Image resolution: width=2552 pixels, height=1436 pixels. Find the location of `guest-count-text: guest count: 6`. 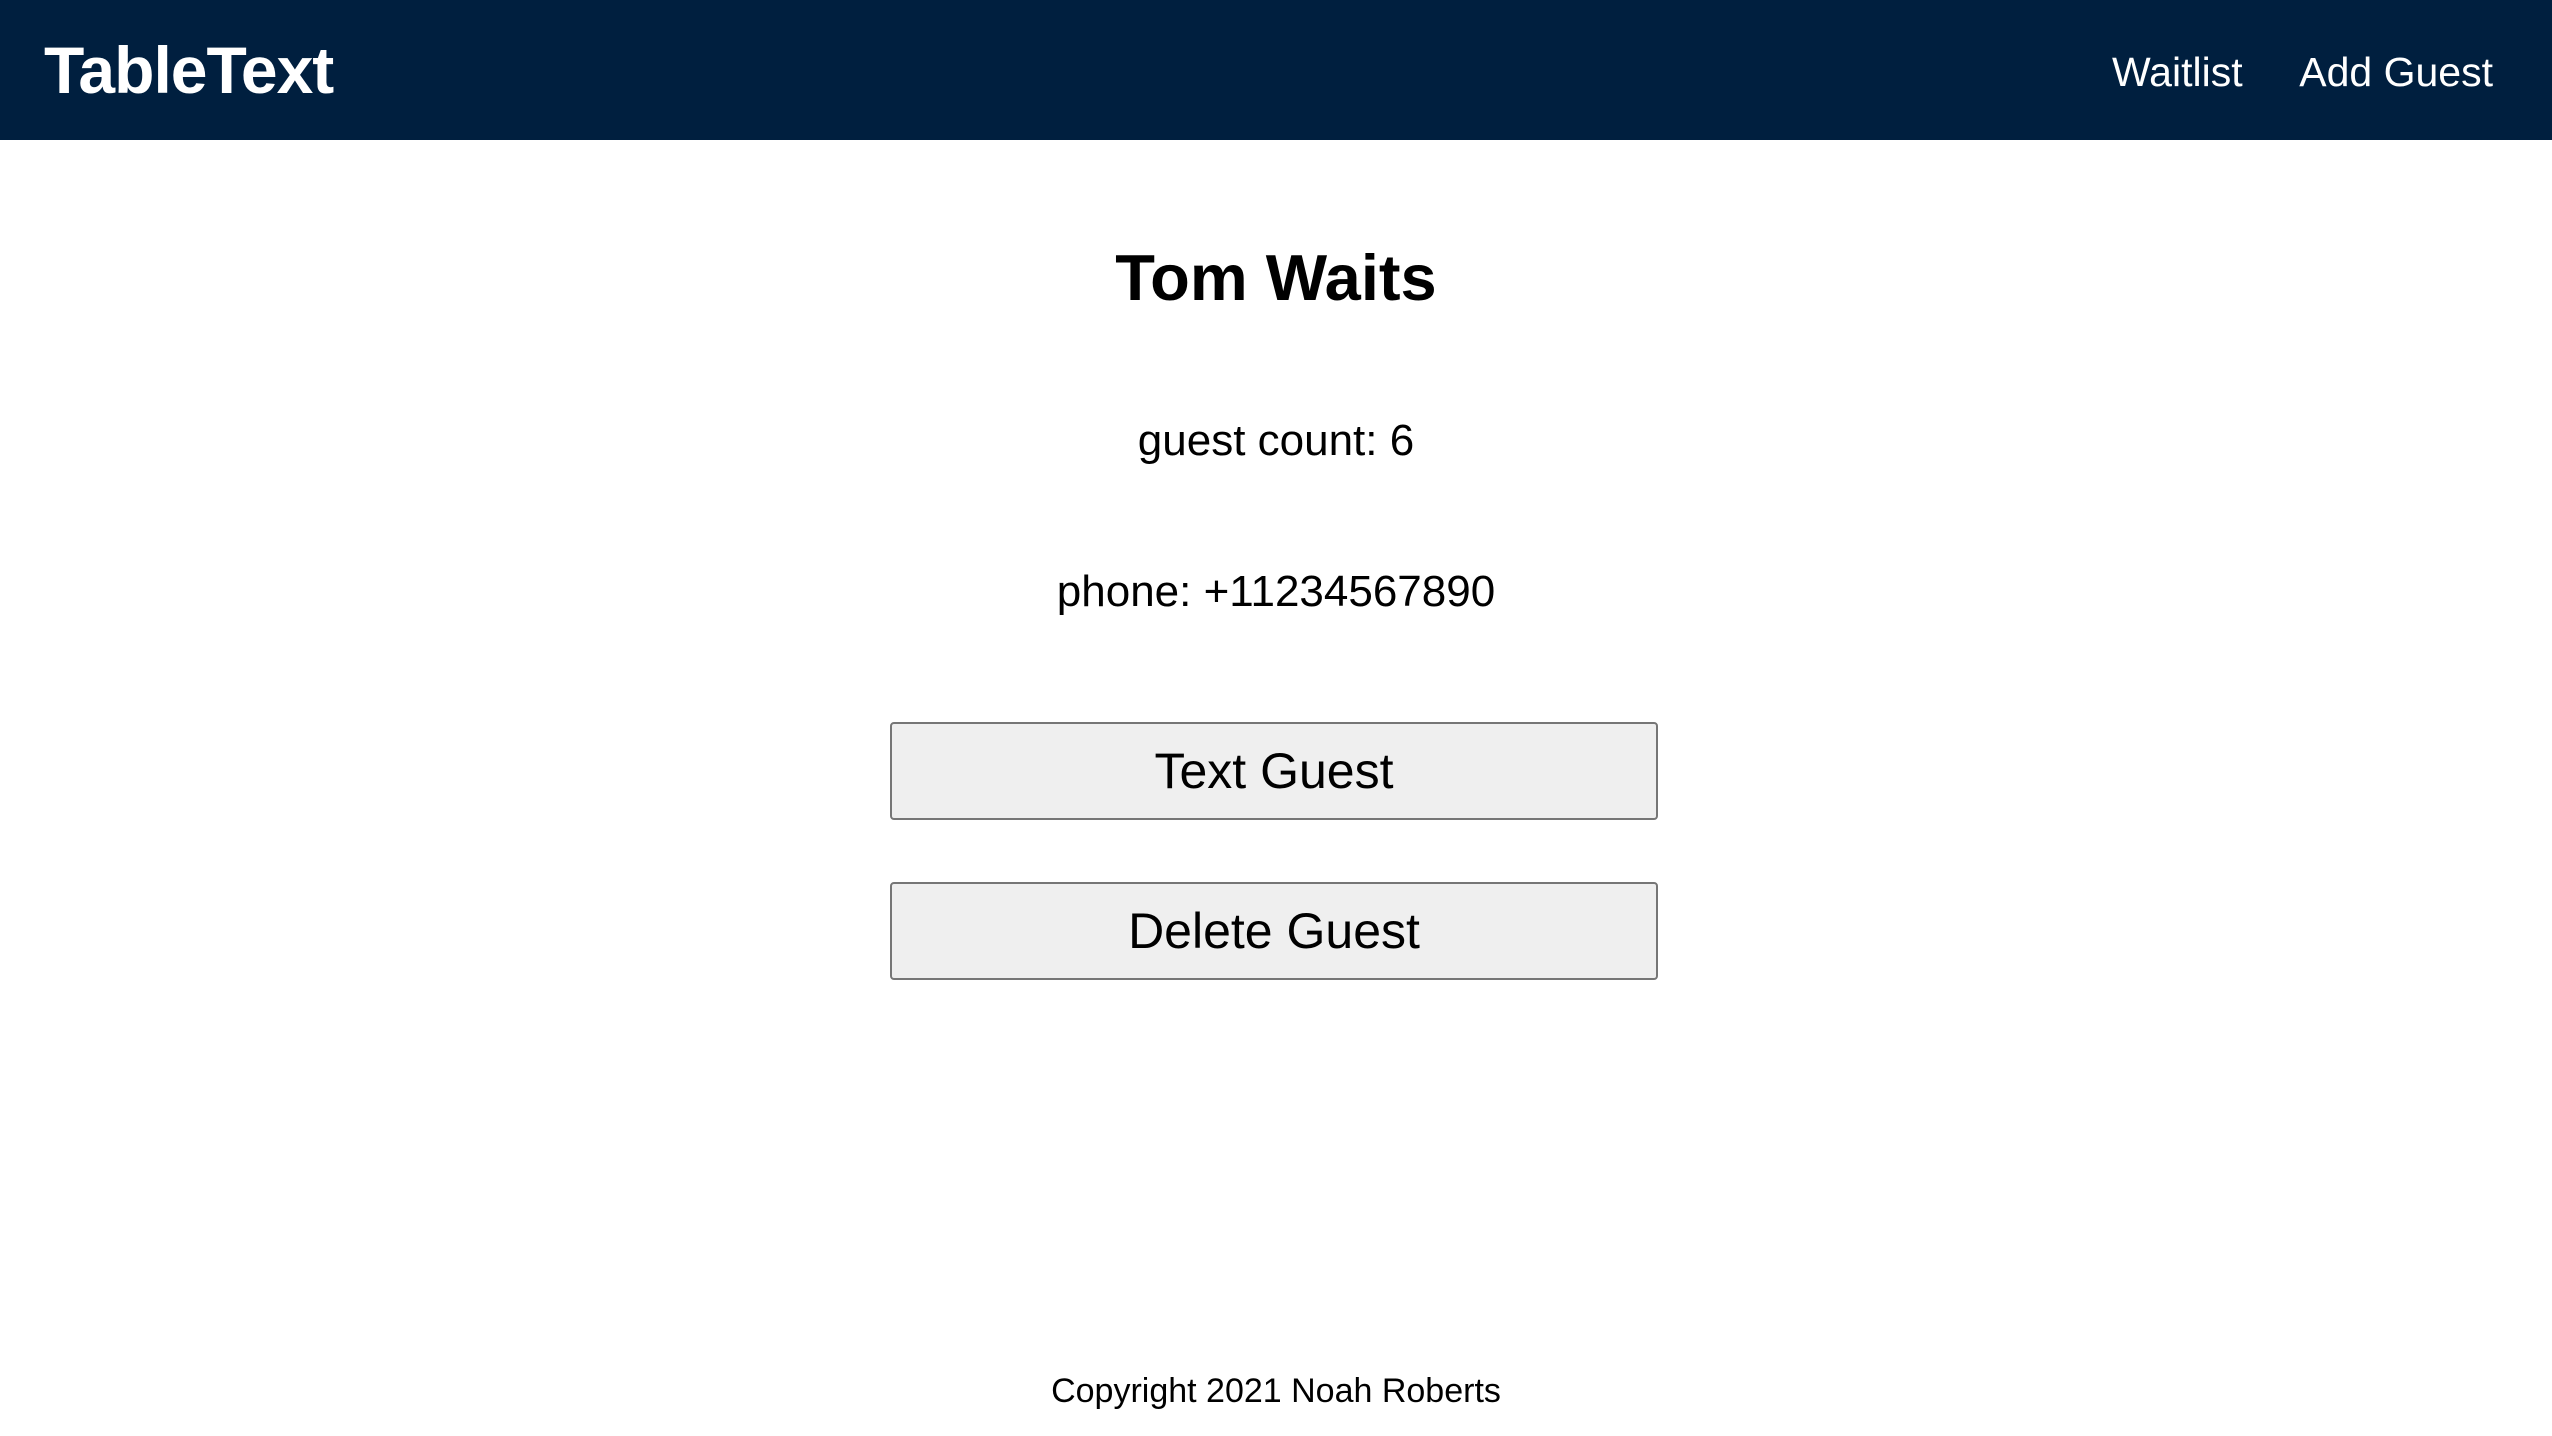

guest-count-text: guest count: 6 is located at coordinates (1276, 440).